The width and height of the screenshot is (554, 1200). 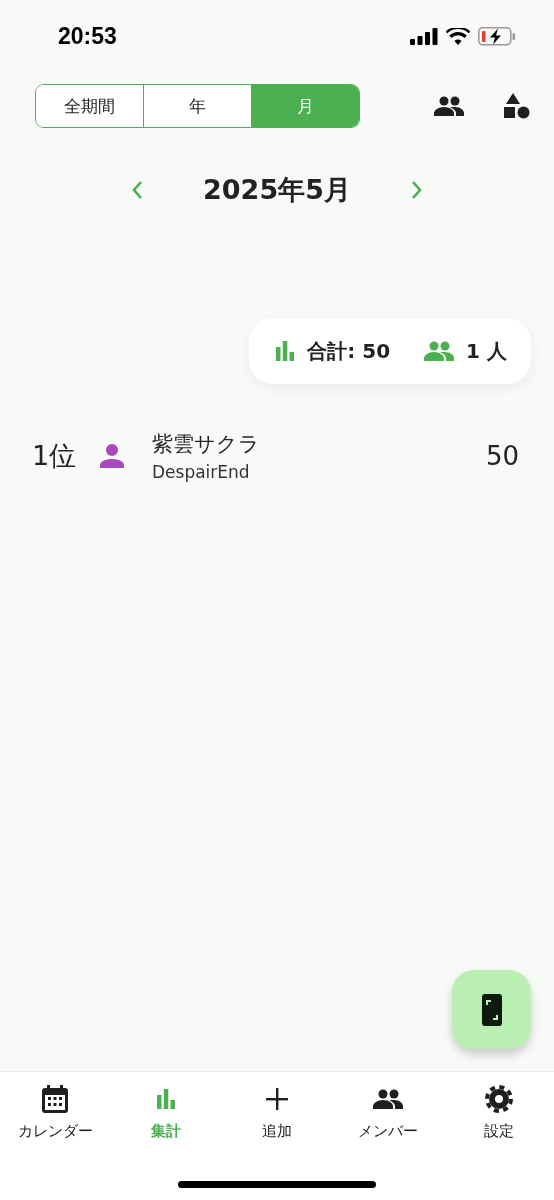 I want to click on shapes-icon, so click(x=517, y=106).